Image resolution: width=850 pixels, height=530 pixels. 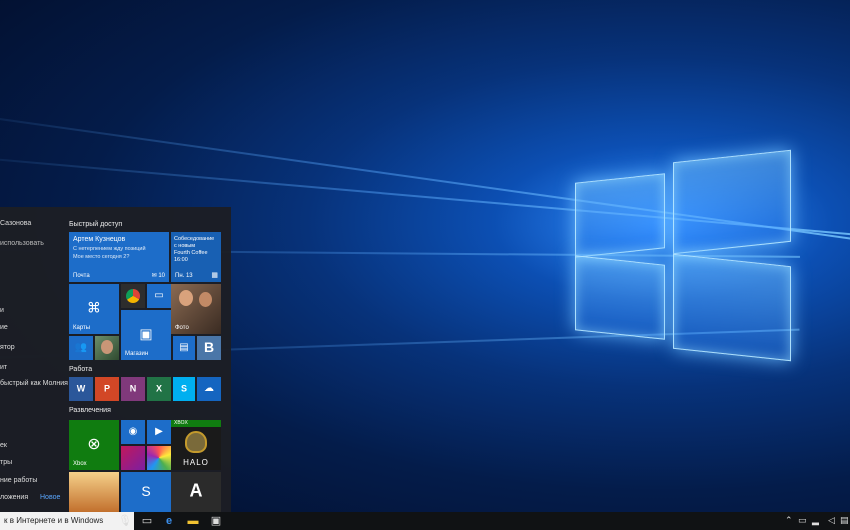 What do you see at coordinates (196, 462) in the screenshot?
I see `halo-title: HALO` at bounding box center [196, 462].